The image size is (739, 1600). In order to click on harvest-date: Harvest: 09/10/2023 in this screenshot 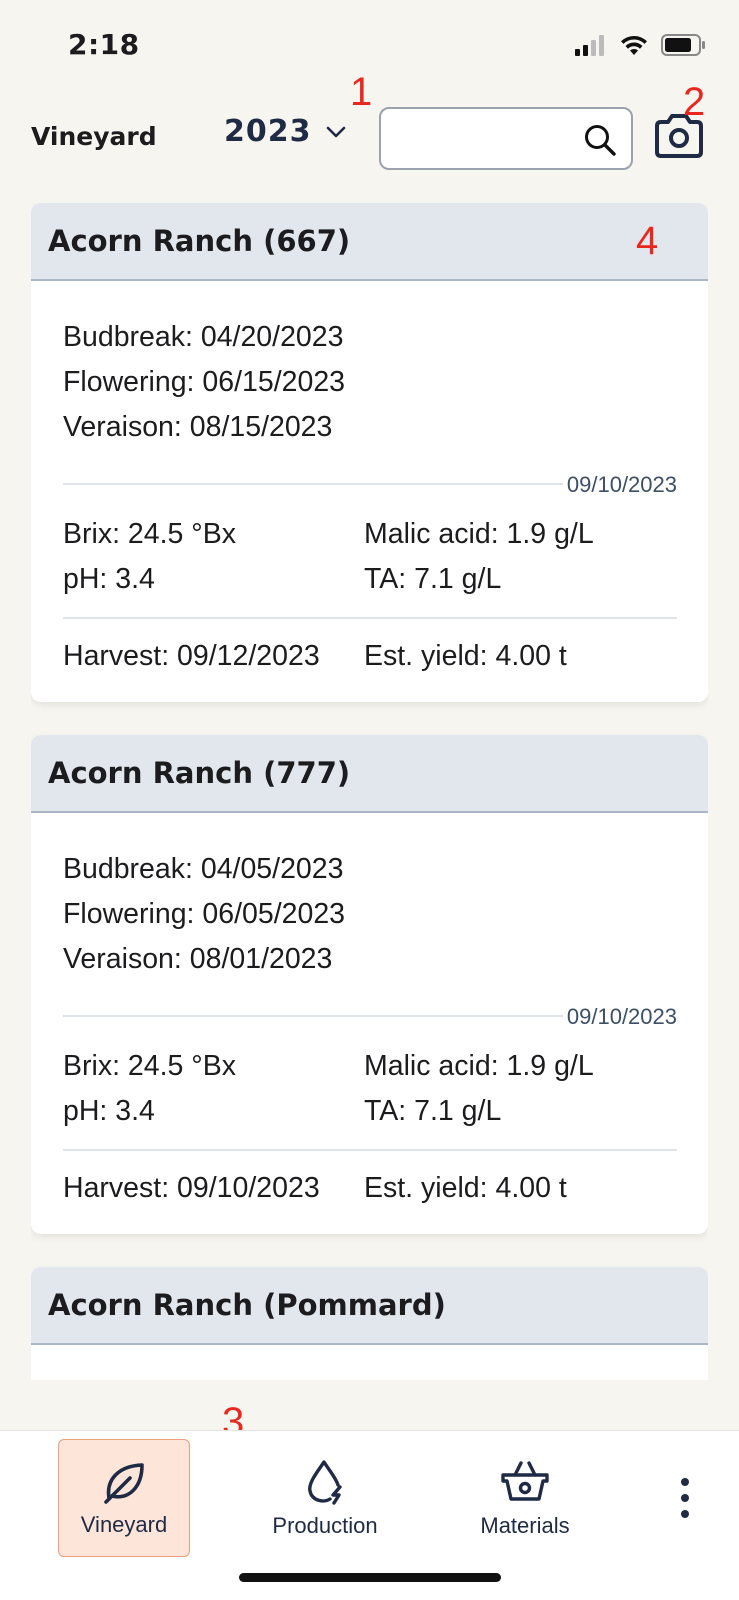, I will do `click(191, 1188)`.